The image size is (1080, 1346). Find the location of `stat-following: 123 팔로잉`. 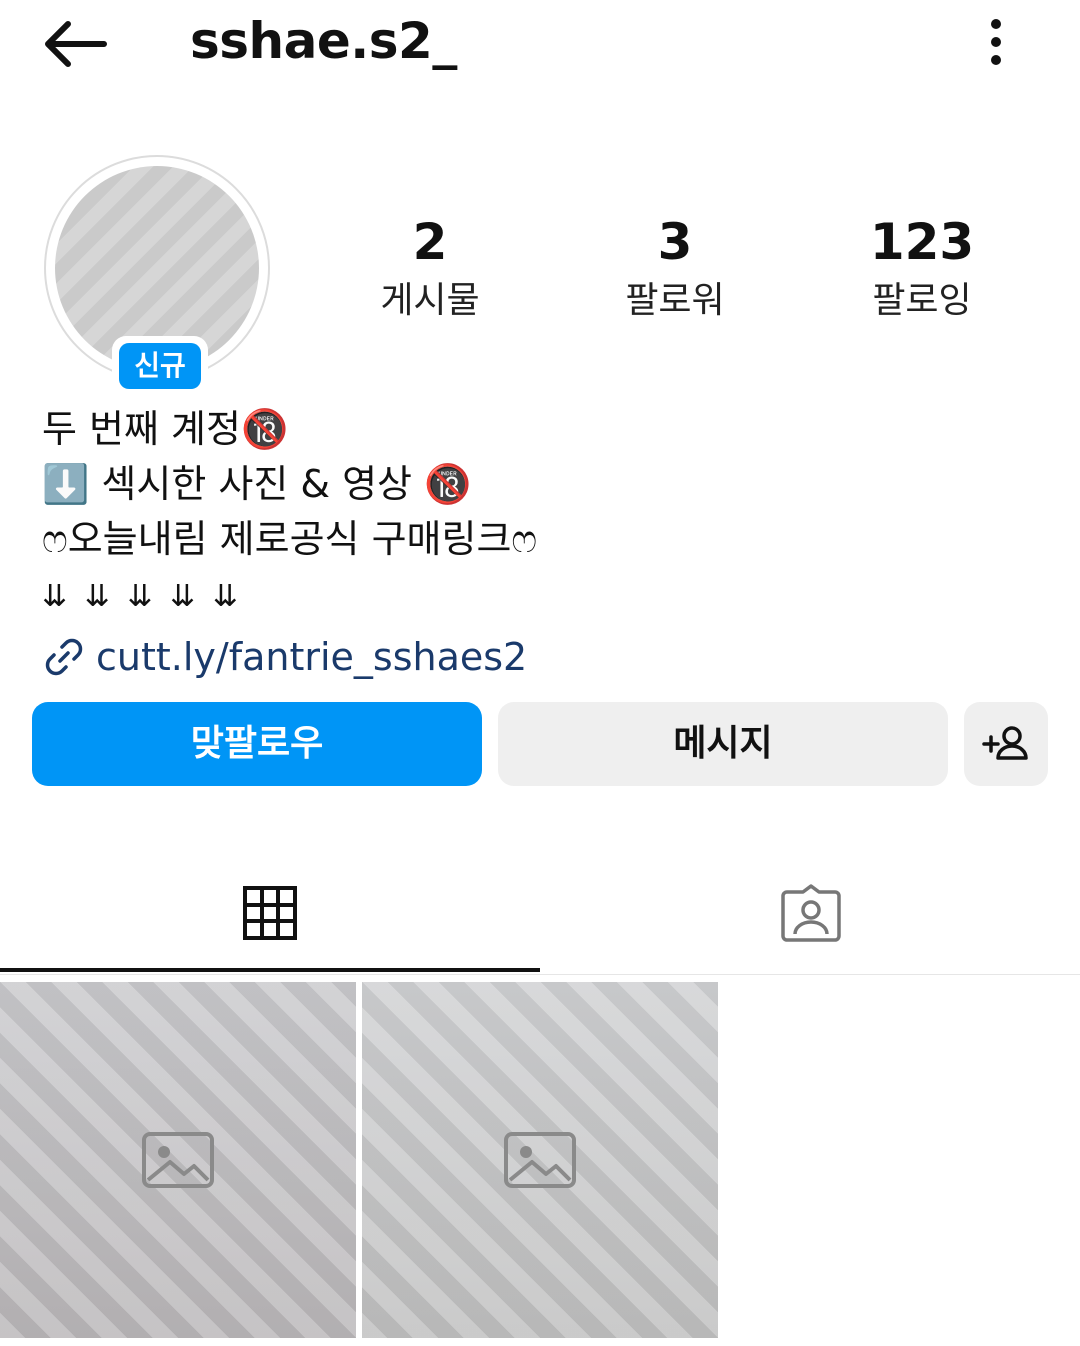

stat-following: 123 팔로잉 is located at coordinates (922, 269).